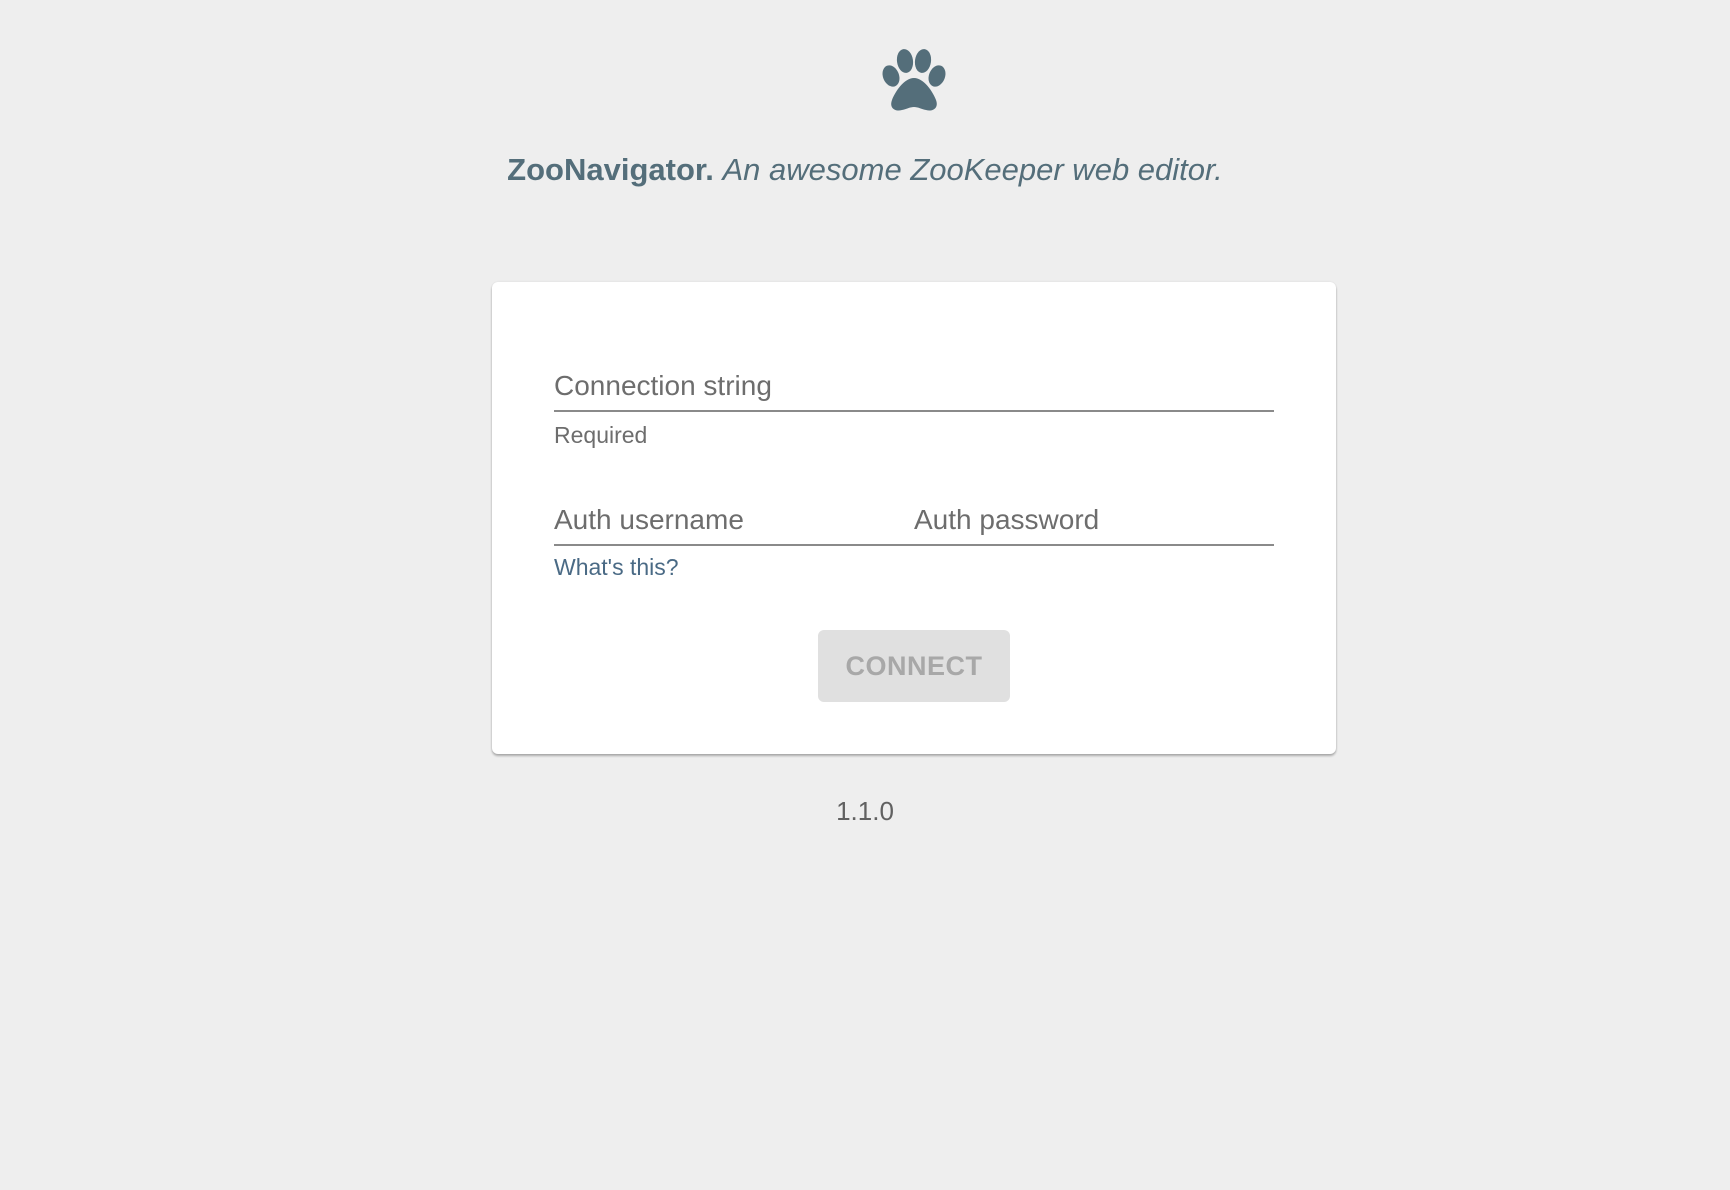 This screenshot has height=1190, width=1730. What do you see at coordinates (610, 169) in the screenshot?
I see `app-name: ZooNavigator.` at bounding box center [610, 169].